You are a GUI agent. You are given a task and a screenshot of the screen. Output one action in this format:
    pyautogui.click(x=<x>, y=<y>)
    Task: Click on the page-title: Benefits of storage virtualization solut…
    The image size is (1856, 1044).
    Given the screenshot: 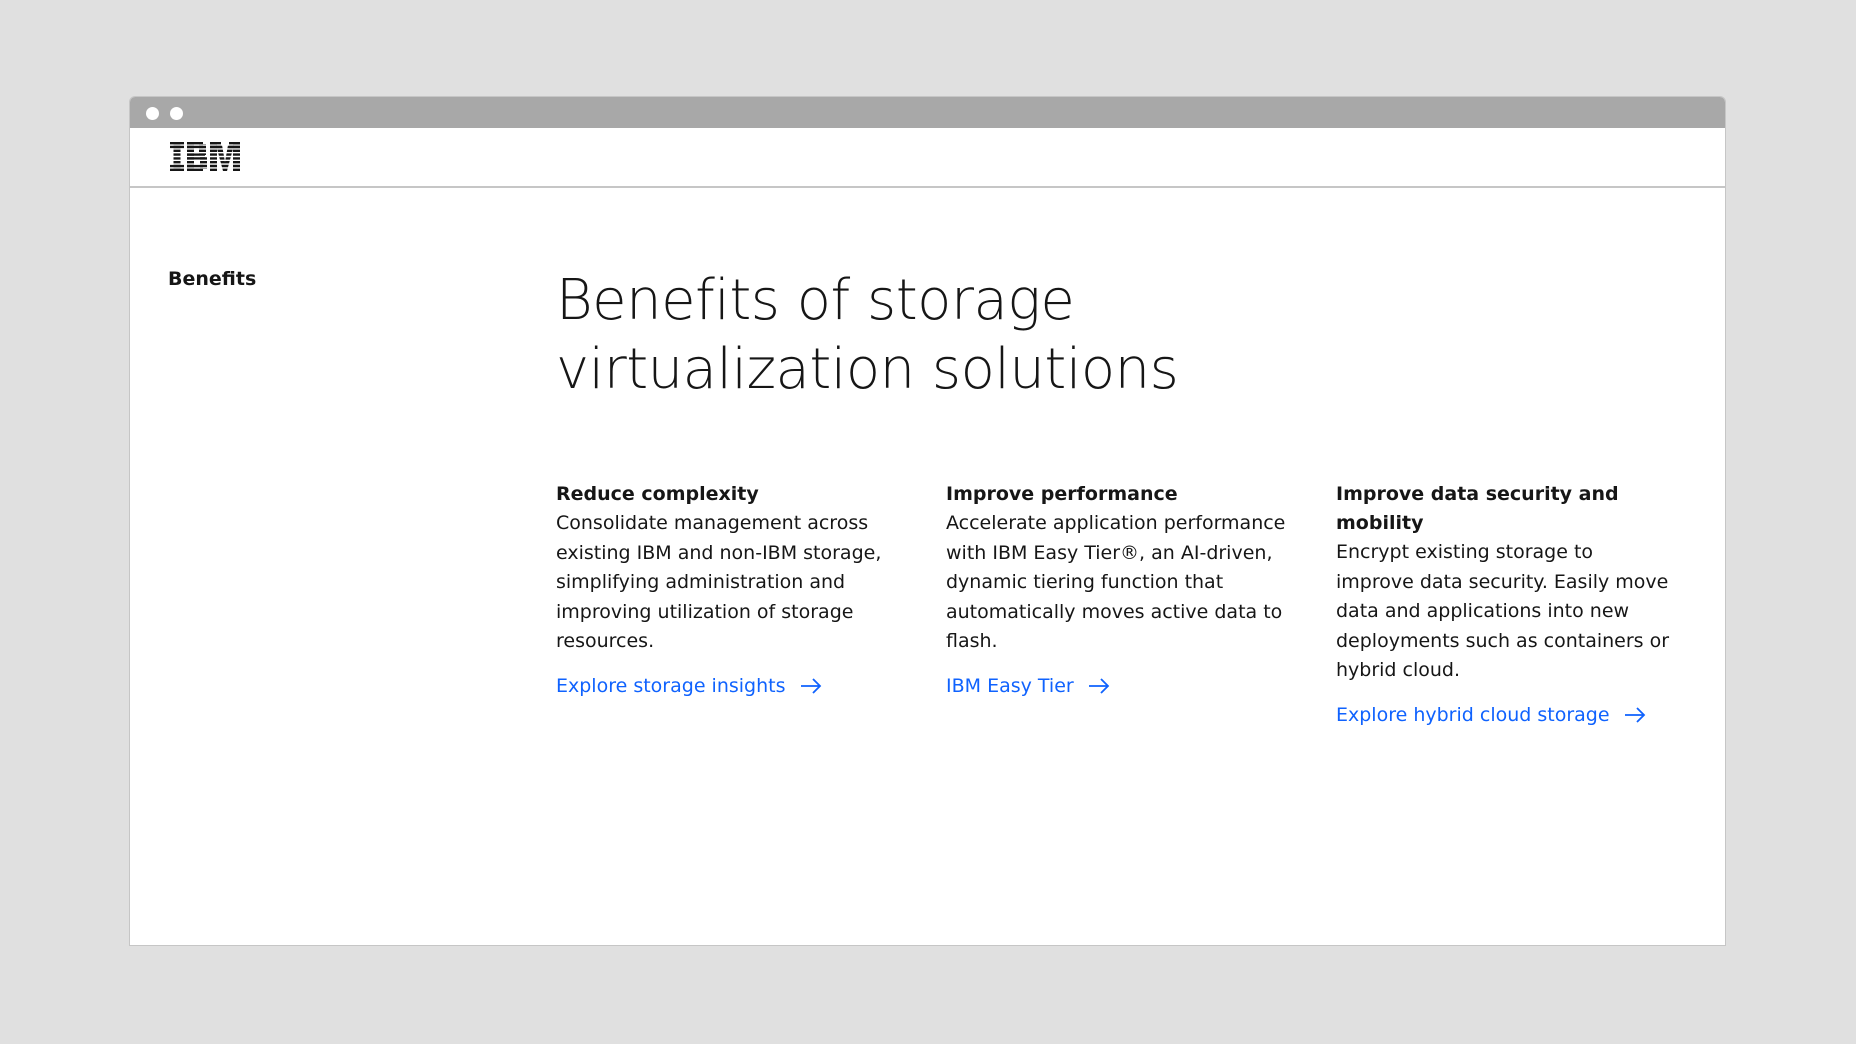 What is the action you would take?
    pyautogui.click(x=966, y=335)
    